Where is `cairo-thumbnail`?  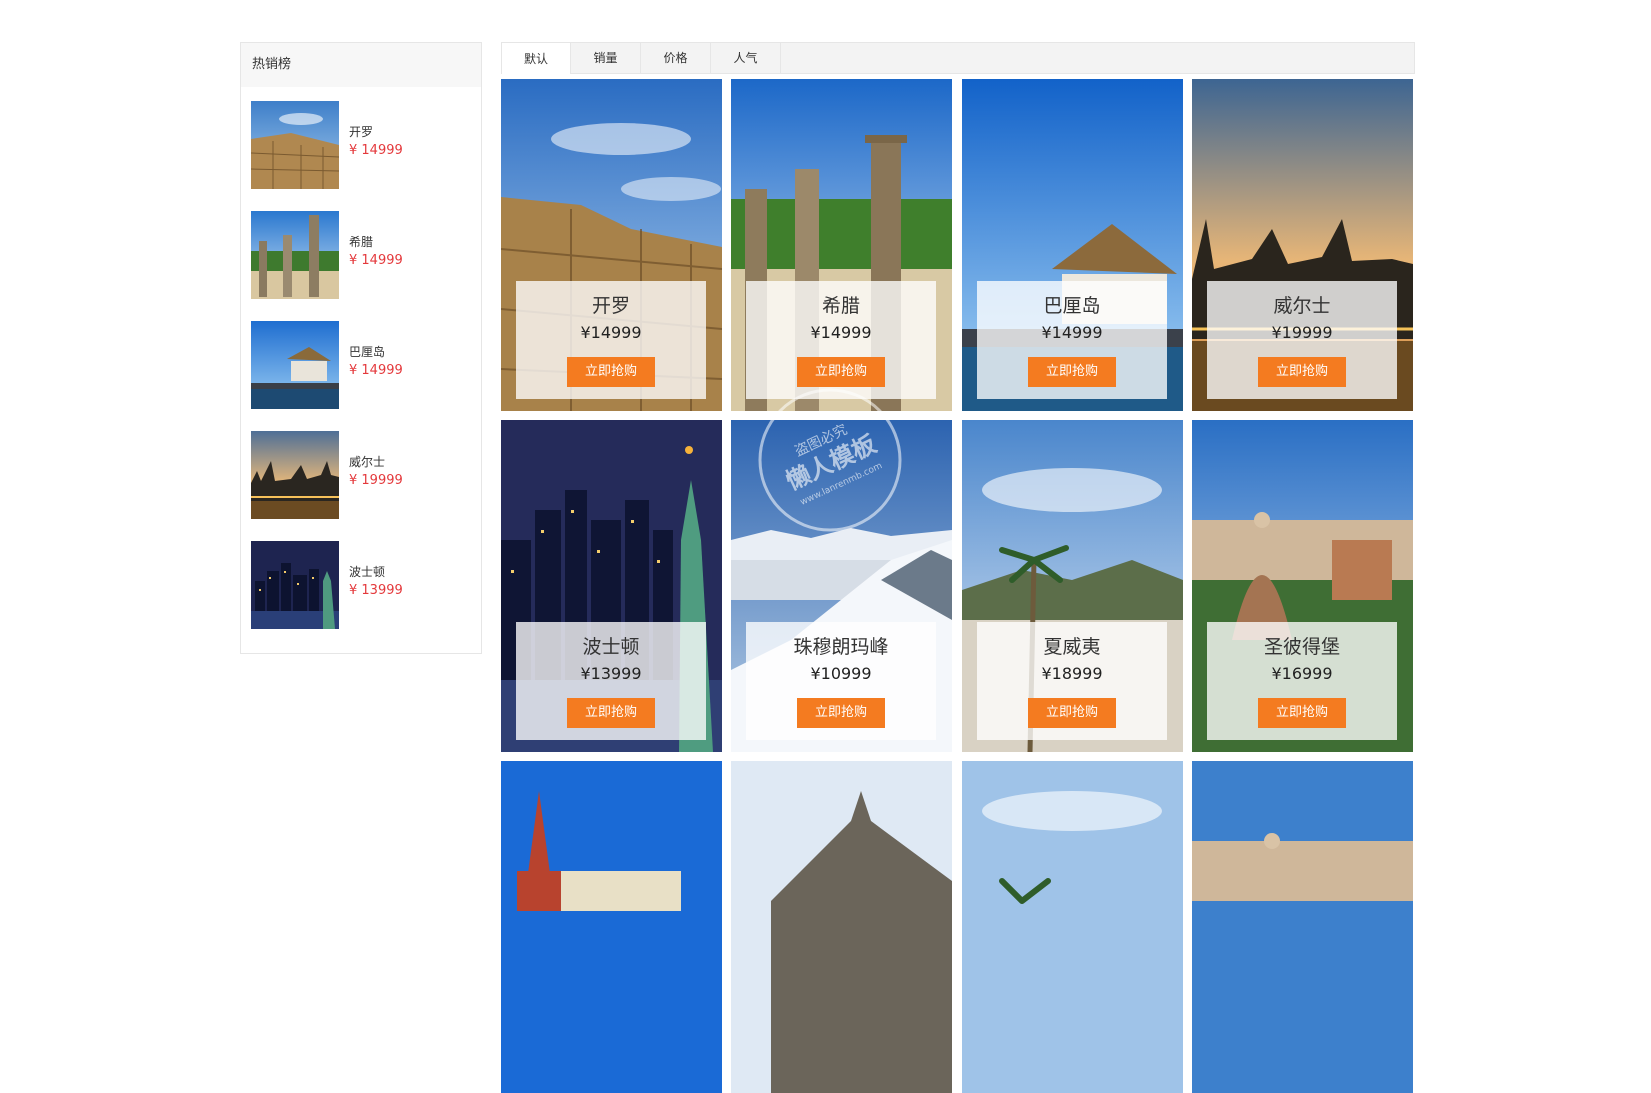
cairo-thumbnail is located at coordinates (295, 145).